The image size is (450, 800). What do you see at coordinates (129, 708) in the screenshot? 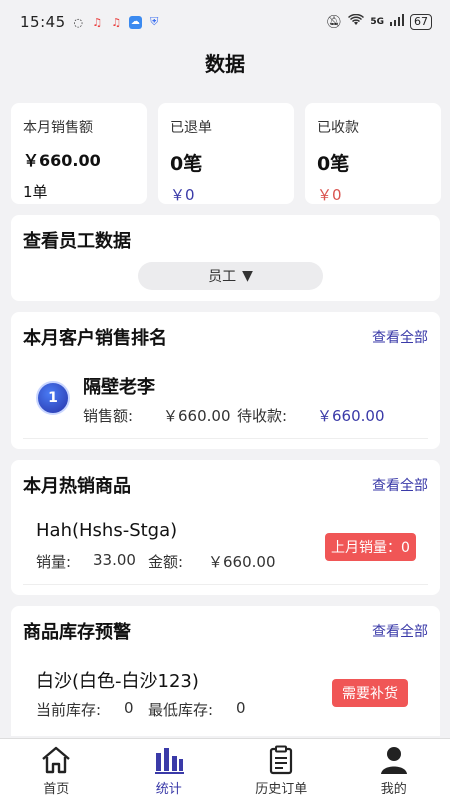
I see `current-stock-value: 0` at bounding box center [129, 708].